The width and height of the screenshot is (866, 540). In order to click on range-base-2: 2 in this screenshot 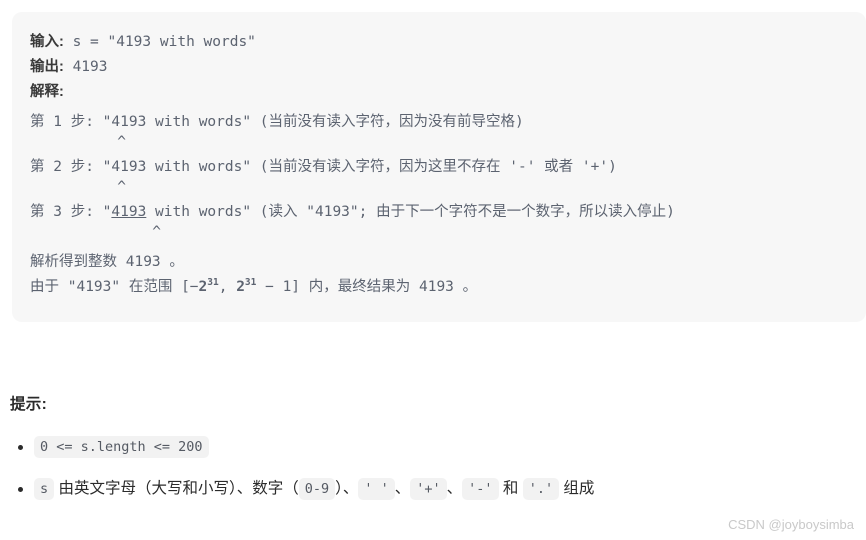, I will do `click(240, 287)`.